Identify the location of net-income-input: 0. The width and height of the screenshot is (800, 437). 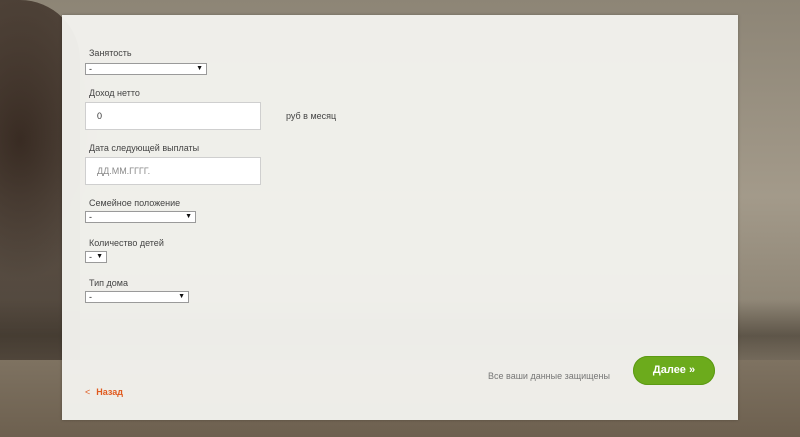
(173, 116).